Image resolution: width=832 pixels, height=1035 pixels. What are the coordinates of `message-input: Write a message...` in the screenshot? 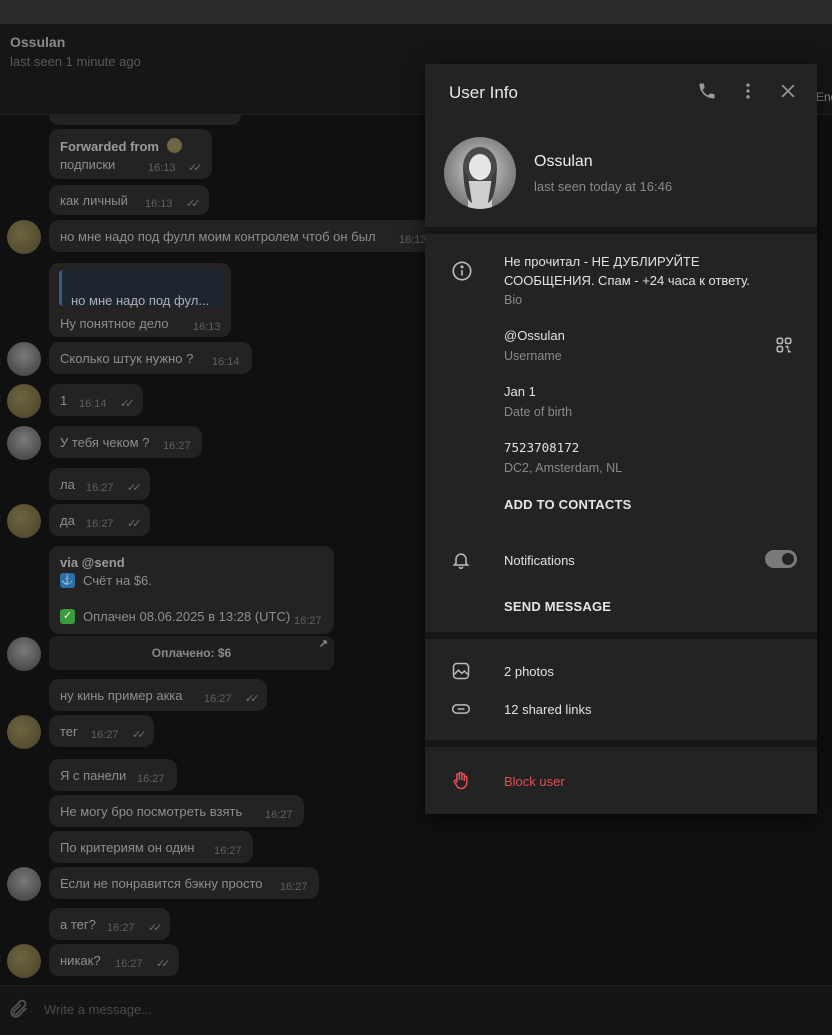 It's located at (98, 1009).